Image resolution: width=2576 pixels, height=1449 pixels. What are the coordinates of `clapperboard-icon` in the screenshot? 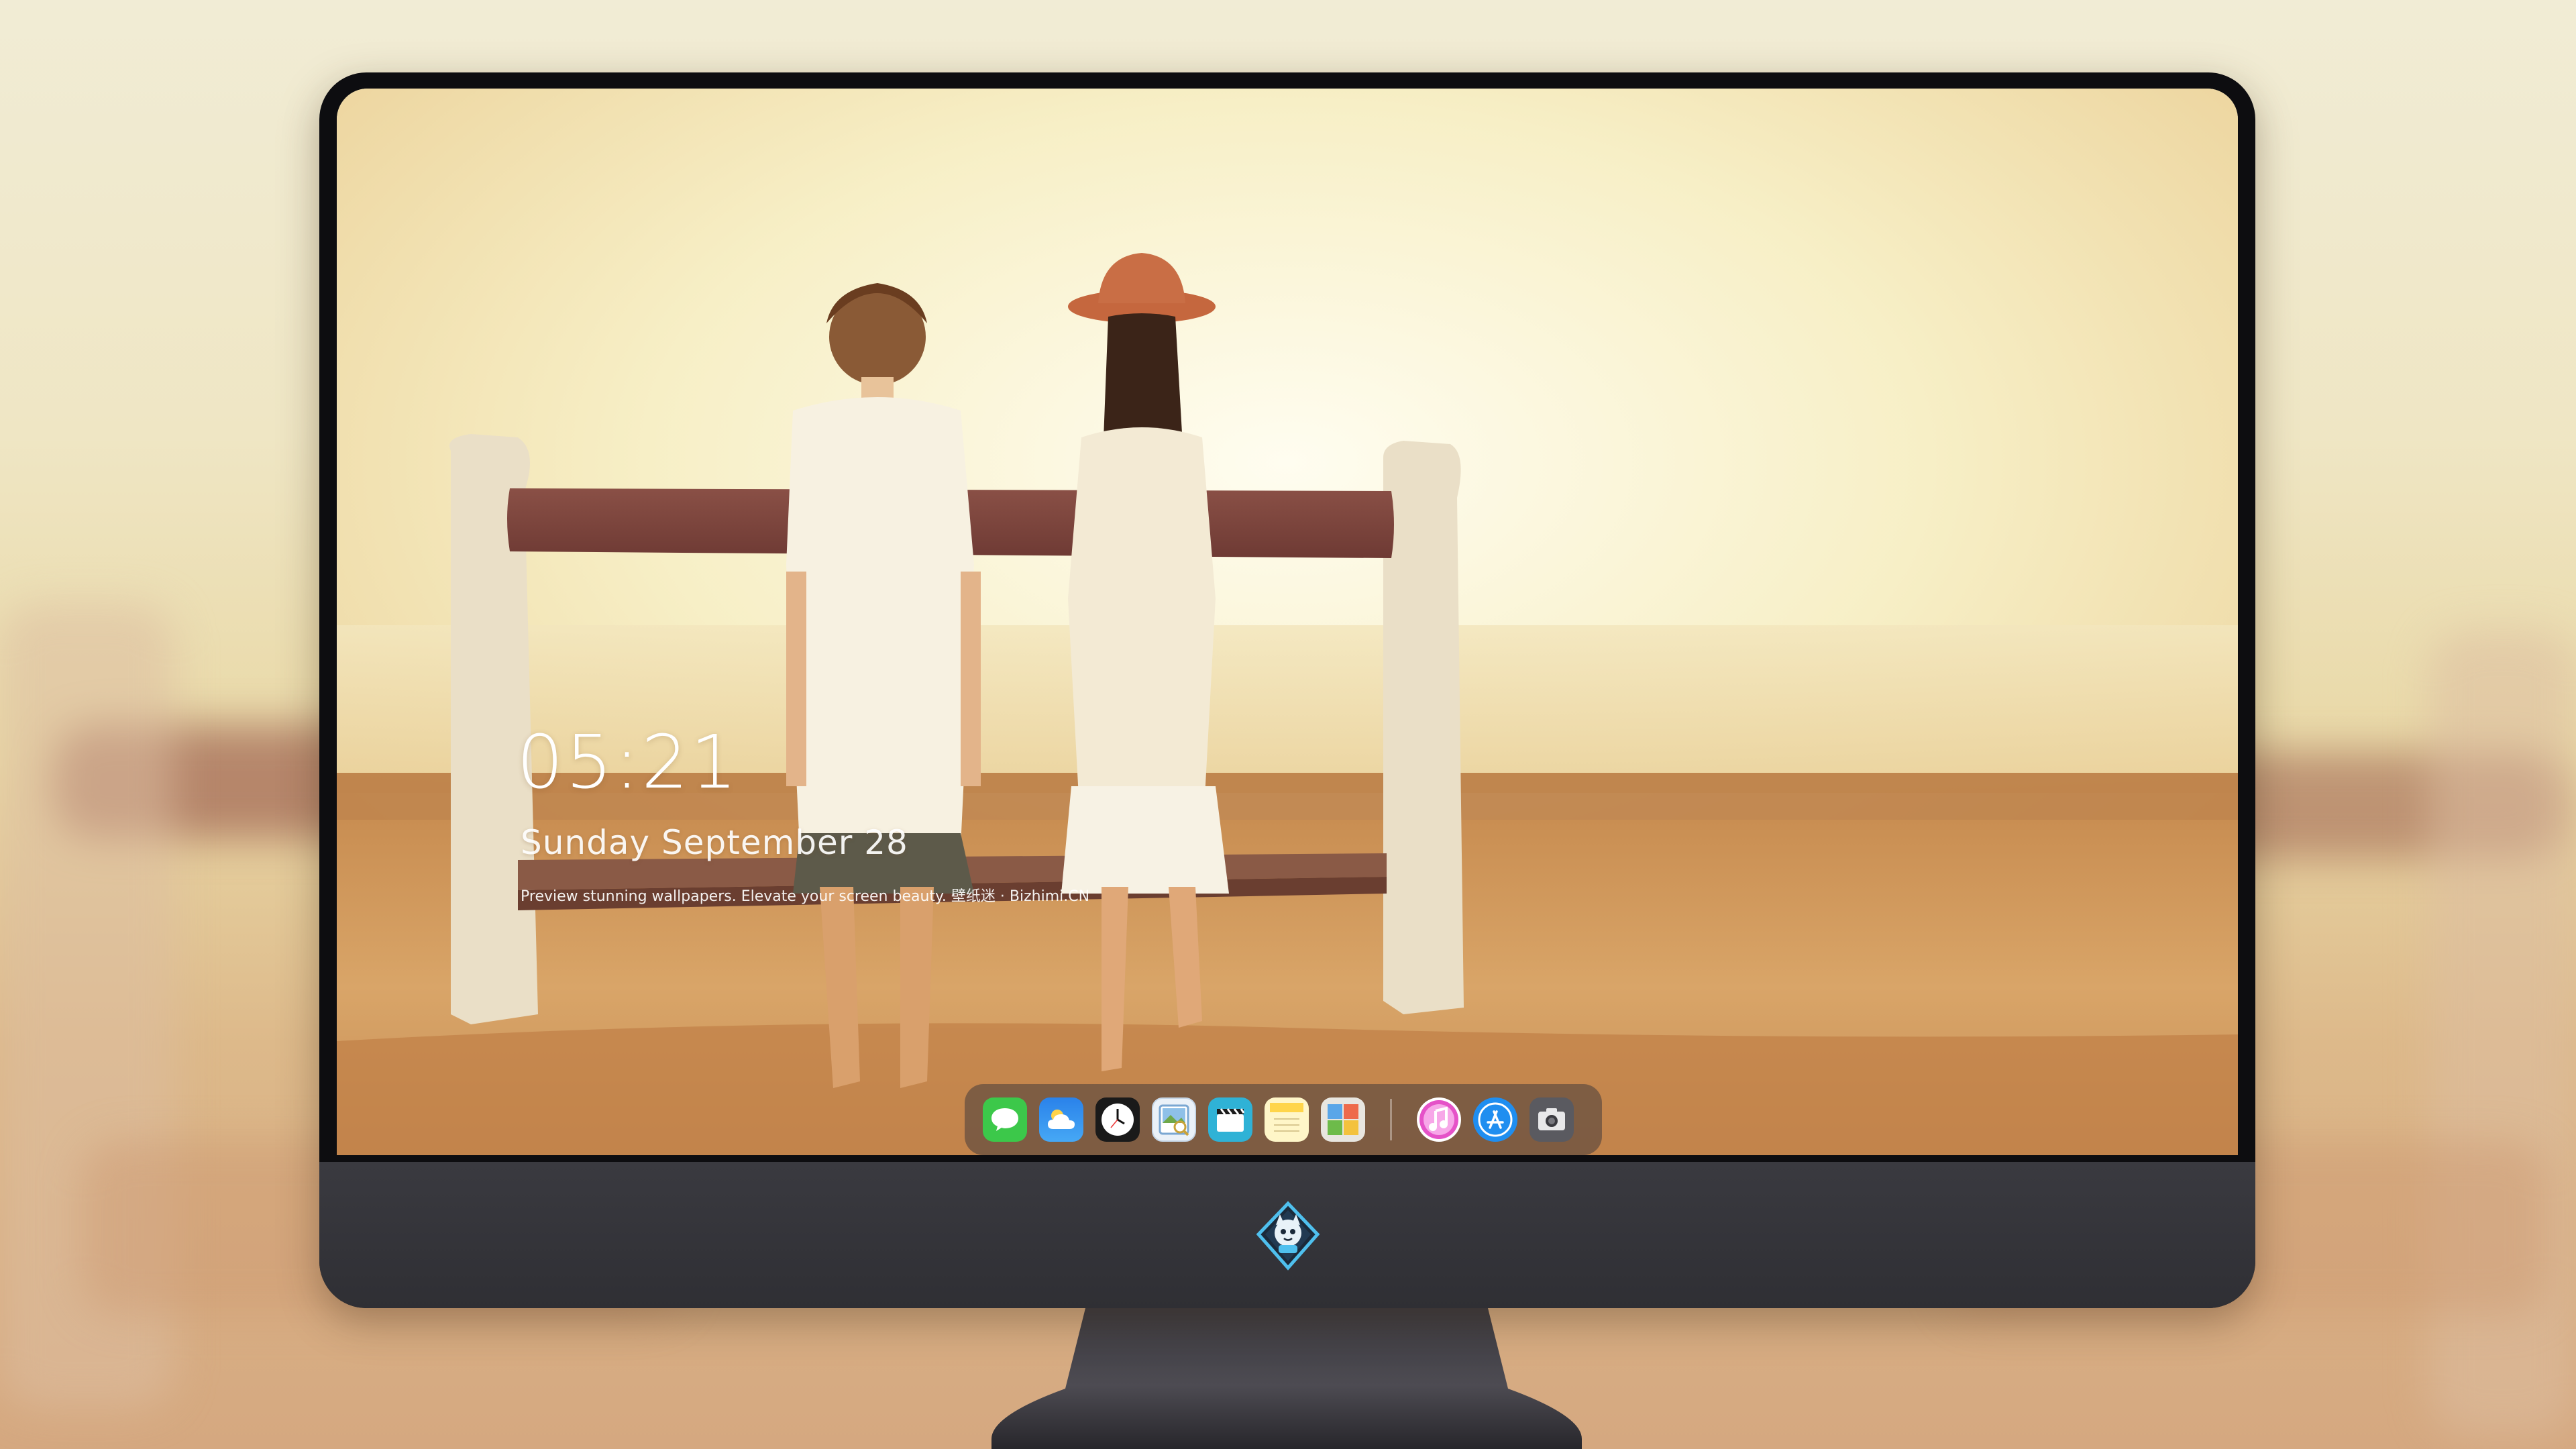 It's located at (1231, 1120).